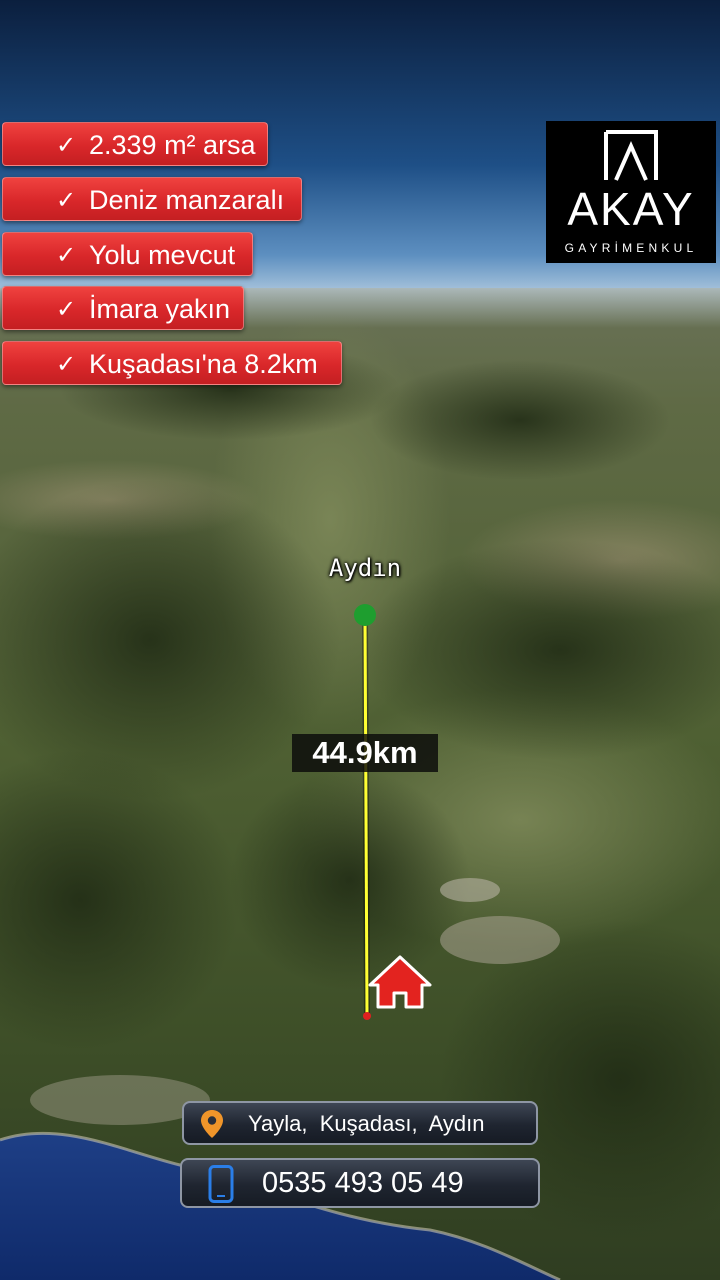  What do you see at coordinates (363, 1183) in the screenshot?
I see `phone-number: 0535 493 05 49` at bounding box center [363, 1183].